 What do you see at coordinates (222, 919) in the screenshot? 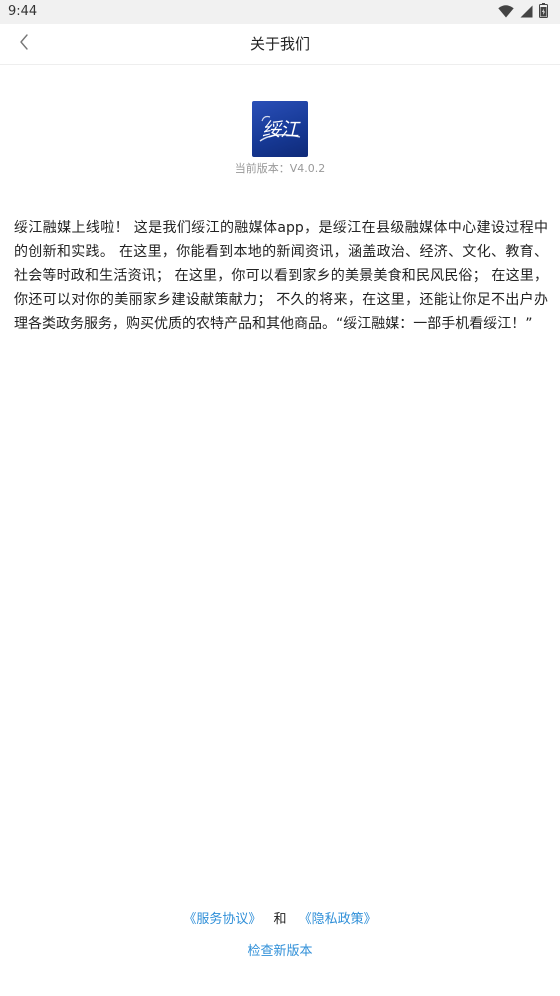
I see `service-agreement-link: 《服务协议》` at bounding box center [222, 919].